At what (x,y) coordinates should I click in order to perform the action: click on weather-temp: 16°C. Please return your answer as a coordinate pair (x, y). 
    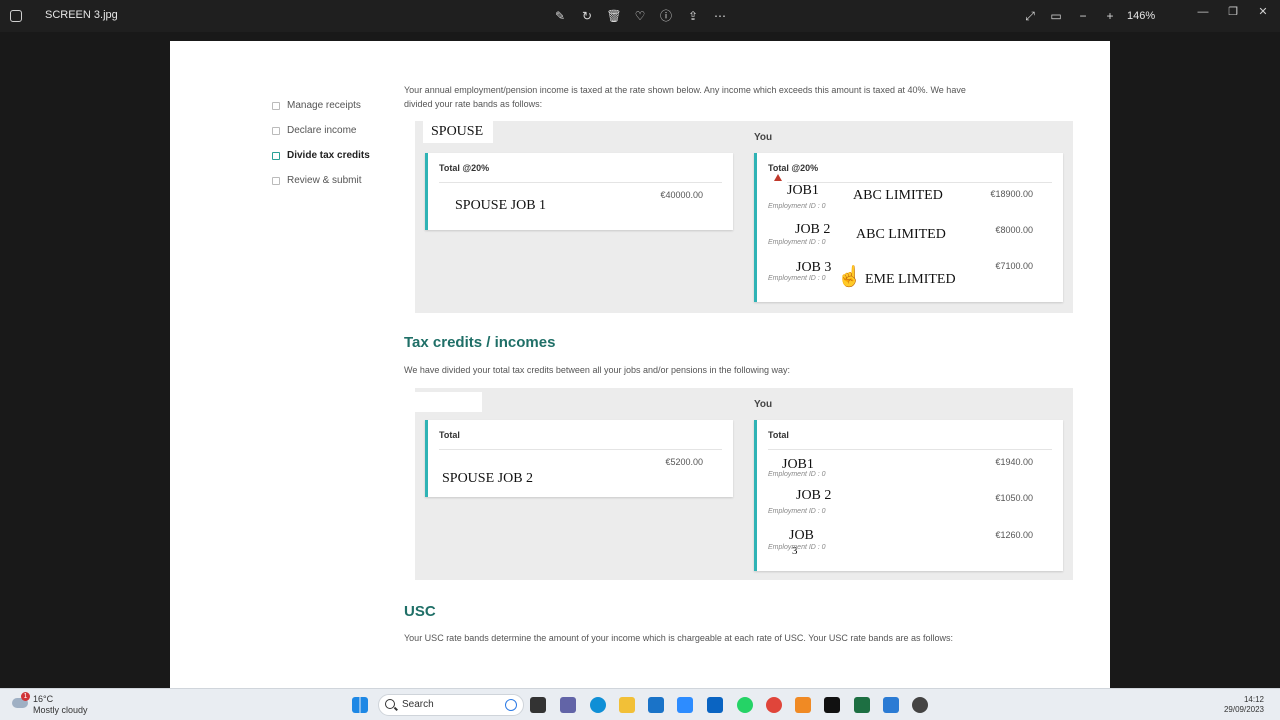
    Looking at the image, I should click on (43, 699).